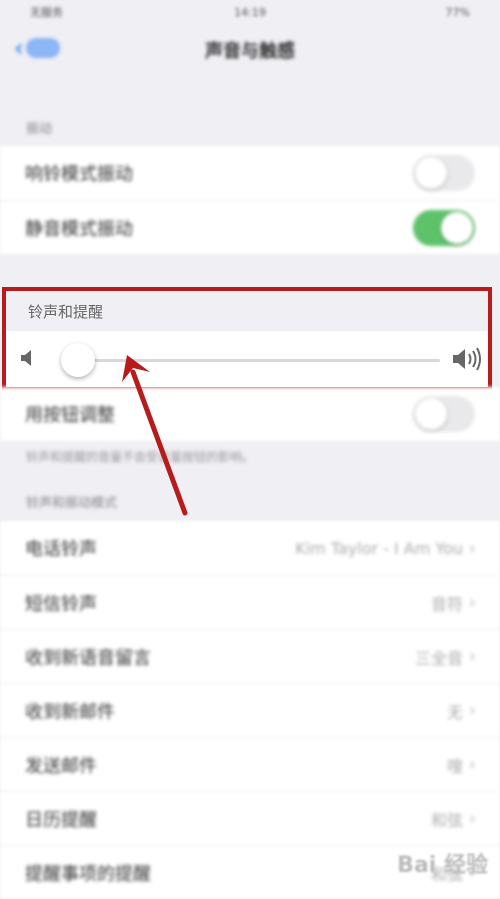  Describe the element at coordinates (19, 48) in the screenshot. I see `chevron-left-icon: ‹` at that location.